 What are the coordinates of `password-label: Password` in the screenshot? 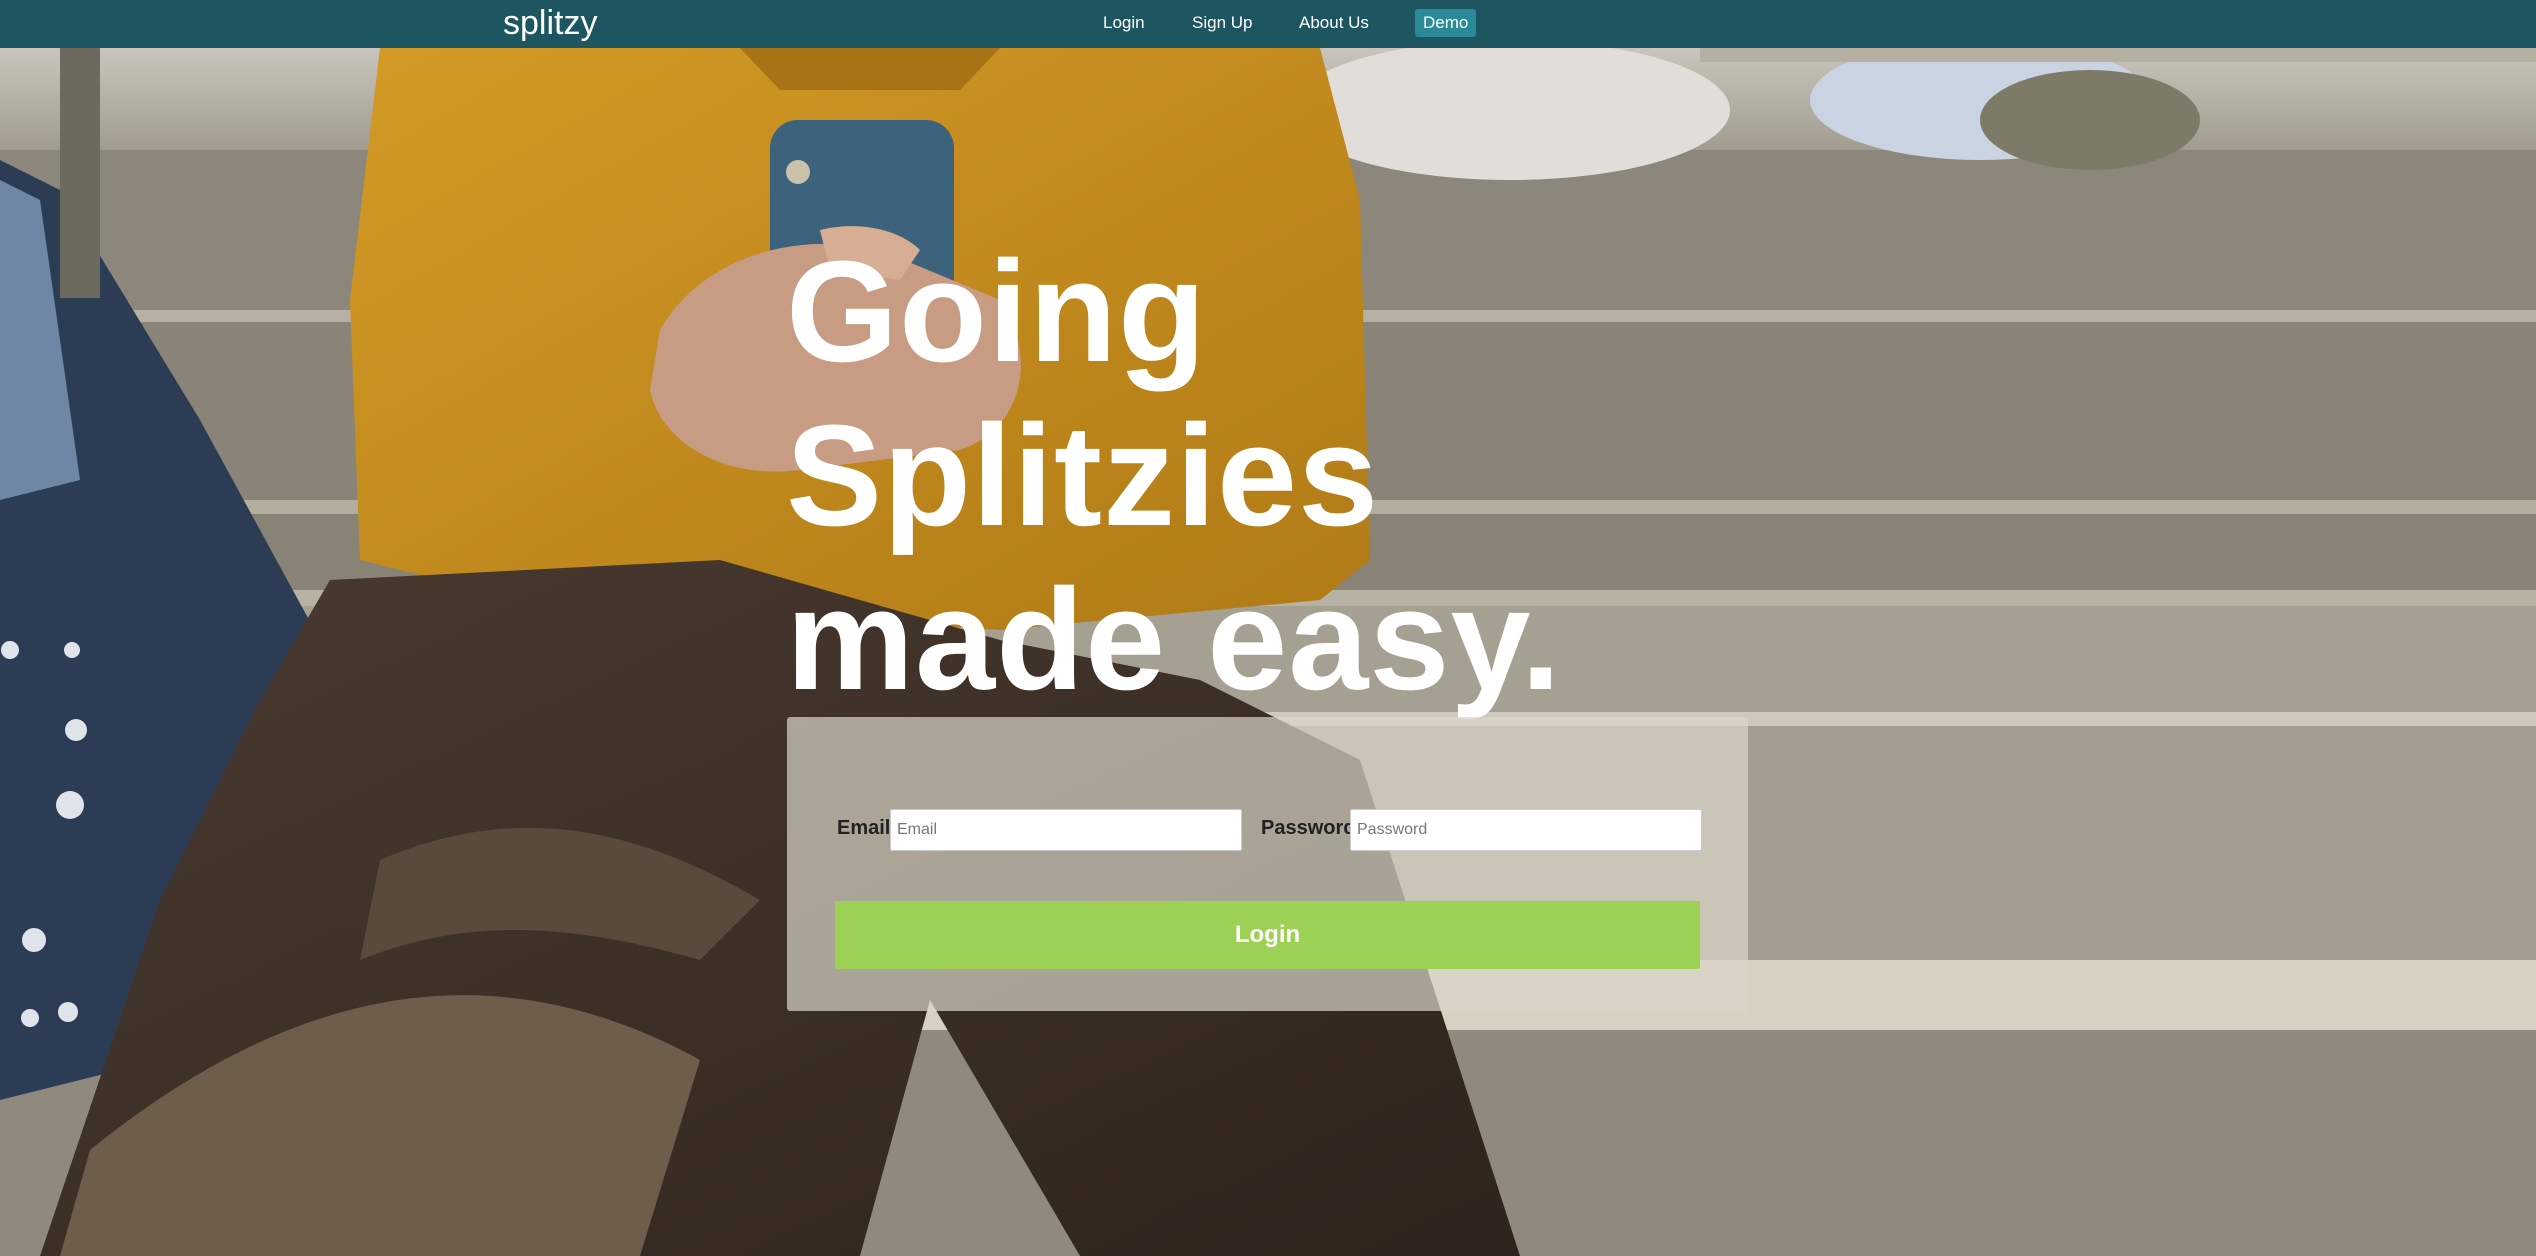 It's located at (1308, 828).